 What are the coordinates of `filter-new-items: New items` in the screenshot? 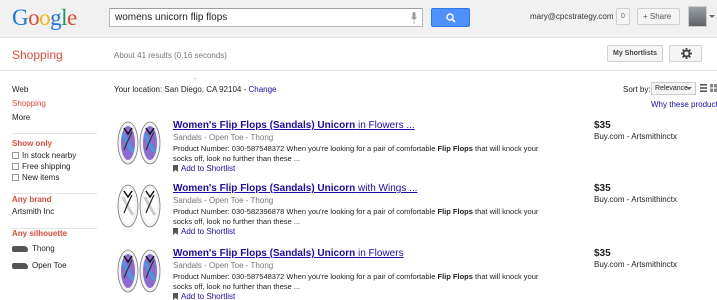 It's located at (57, 177).